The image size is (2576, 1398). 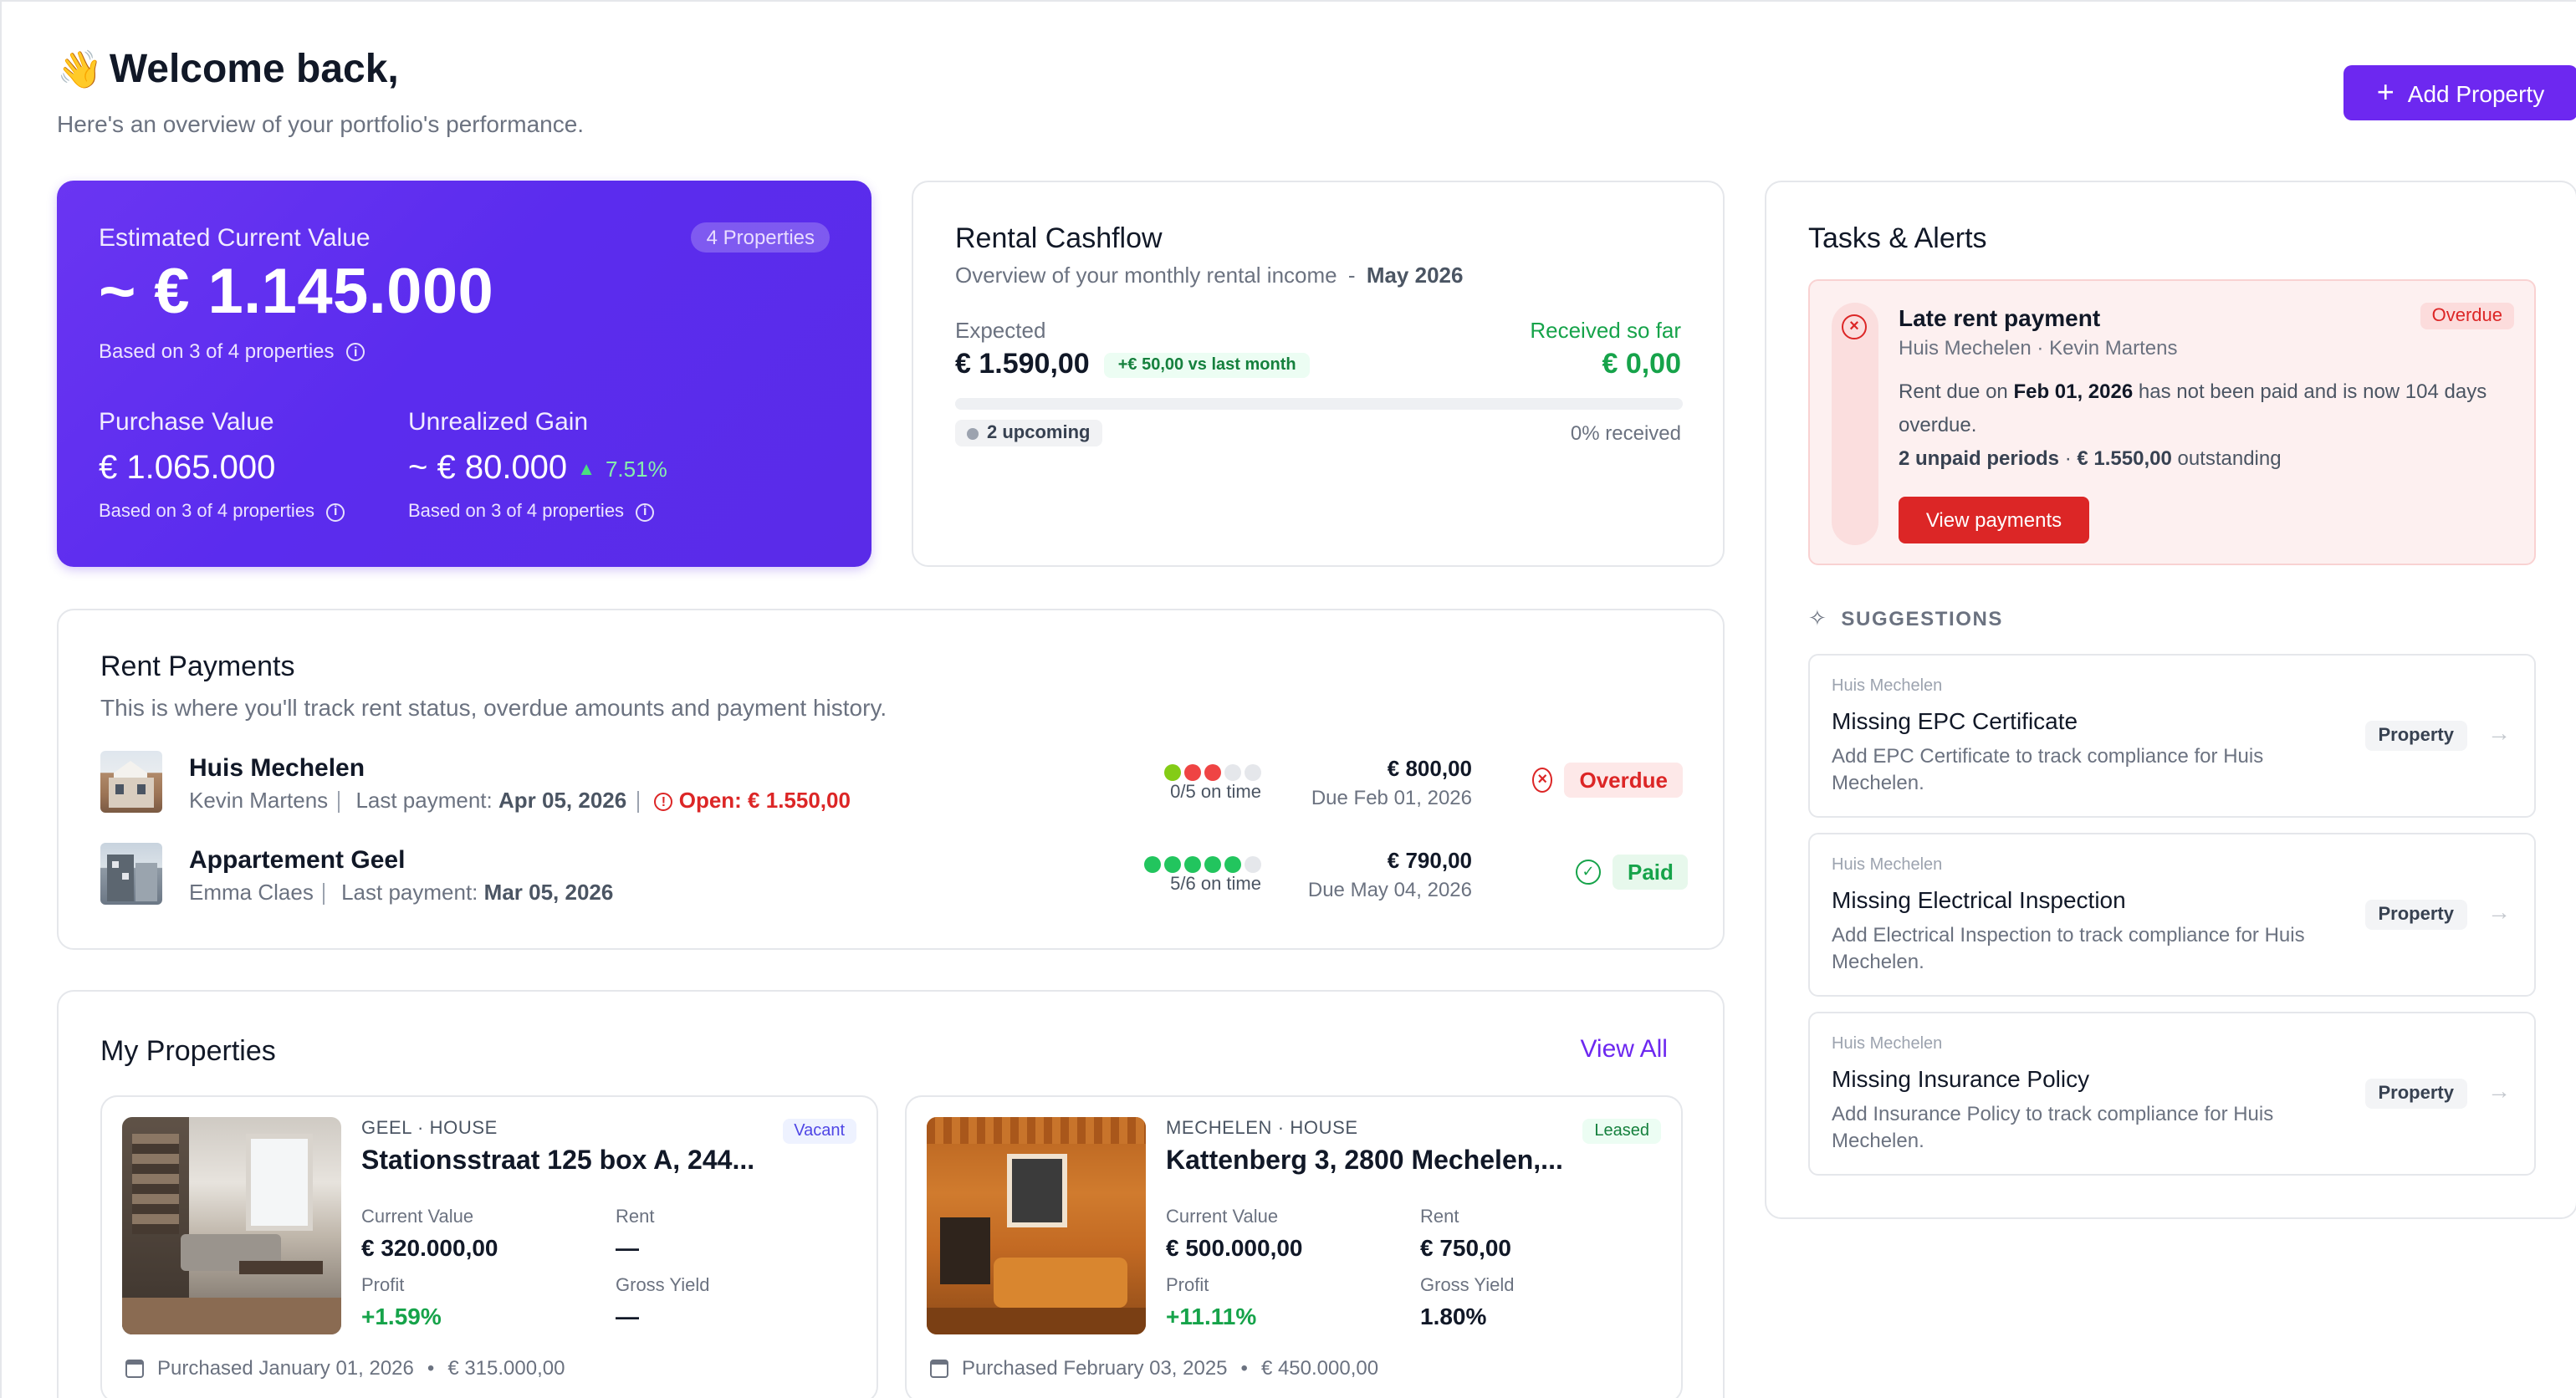 What do you see at coordinates (1979, 900) in the screenshot?
I see `suggestion-title: Missing Electrical Inspection` at bounding box center [1979, 900].